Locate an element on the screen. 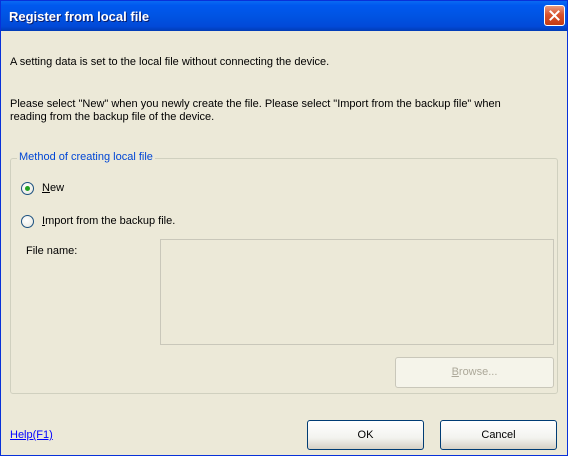 This screenshot has height=456, width=568. close-icon is located at coordinates (554, 15).